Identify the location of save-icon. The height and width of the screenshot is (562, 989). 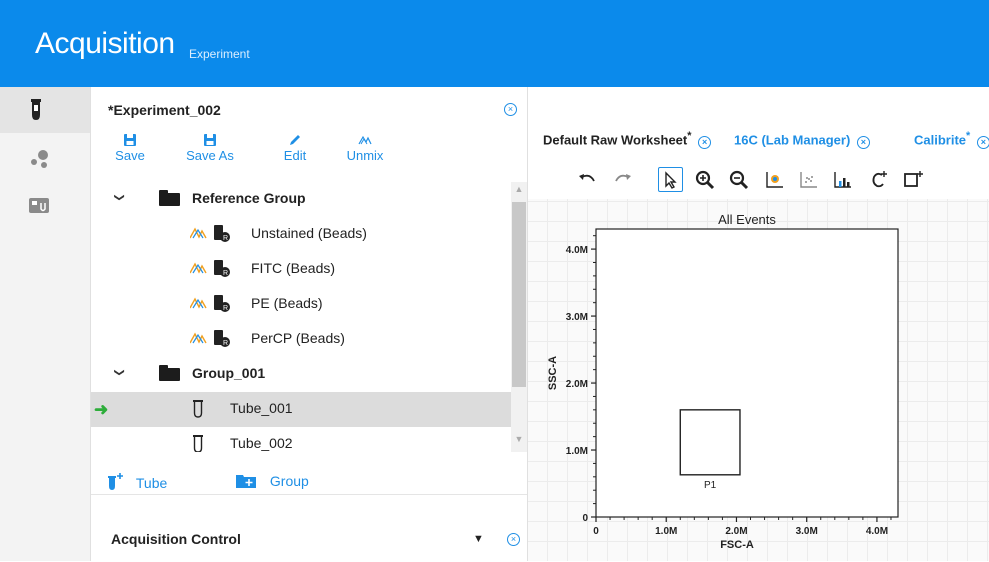
(130, 140).